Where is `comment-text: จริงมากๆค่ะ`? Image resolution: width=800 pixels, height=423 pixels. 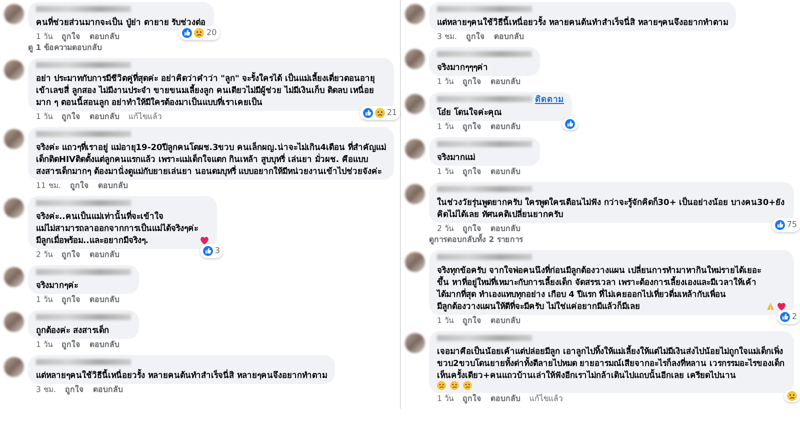
comment-text: จริงมากๆค่ะ is located at coordinates (57, 285).